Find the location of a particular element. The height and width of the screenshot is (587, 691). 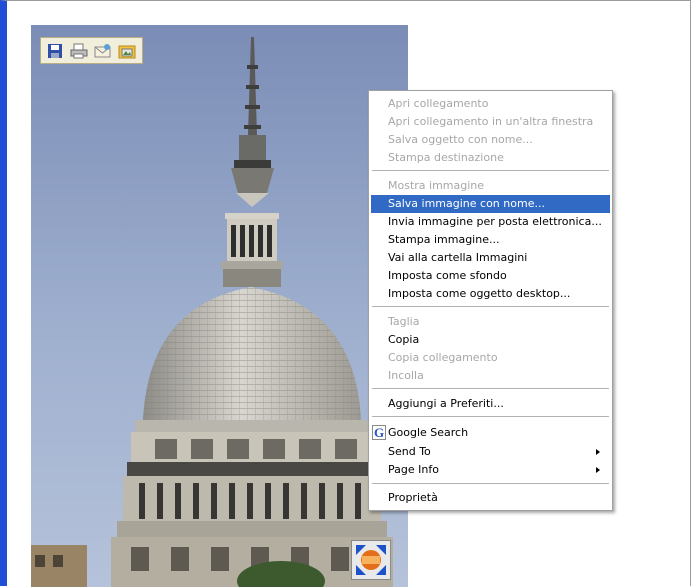

save-icon is located at coordinates (55, 51).